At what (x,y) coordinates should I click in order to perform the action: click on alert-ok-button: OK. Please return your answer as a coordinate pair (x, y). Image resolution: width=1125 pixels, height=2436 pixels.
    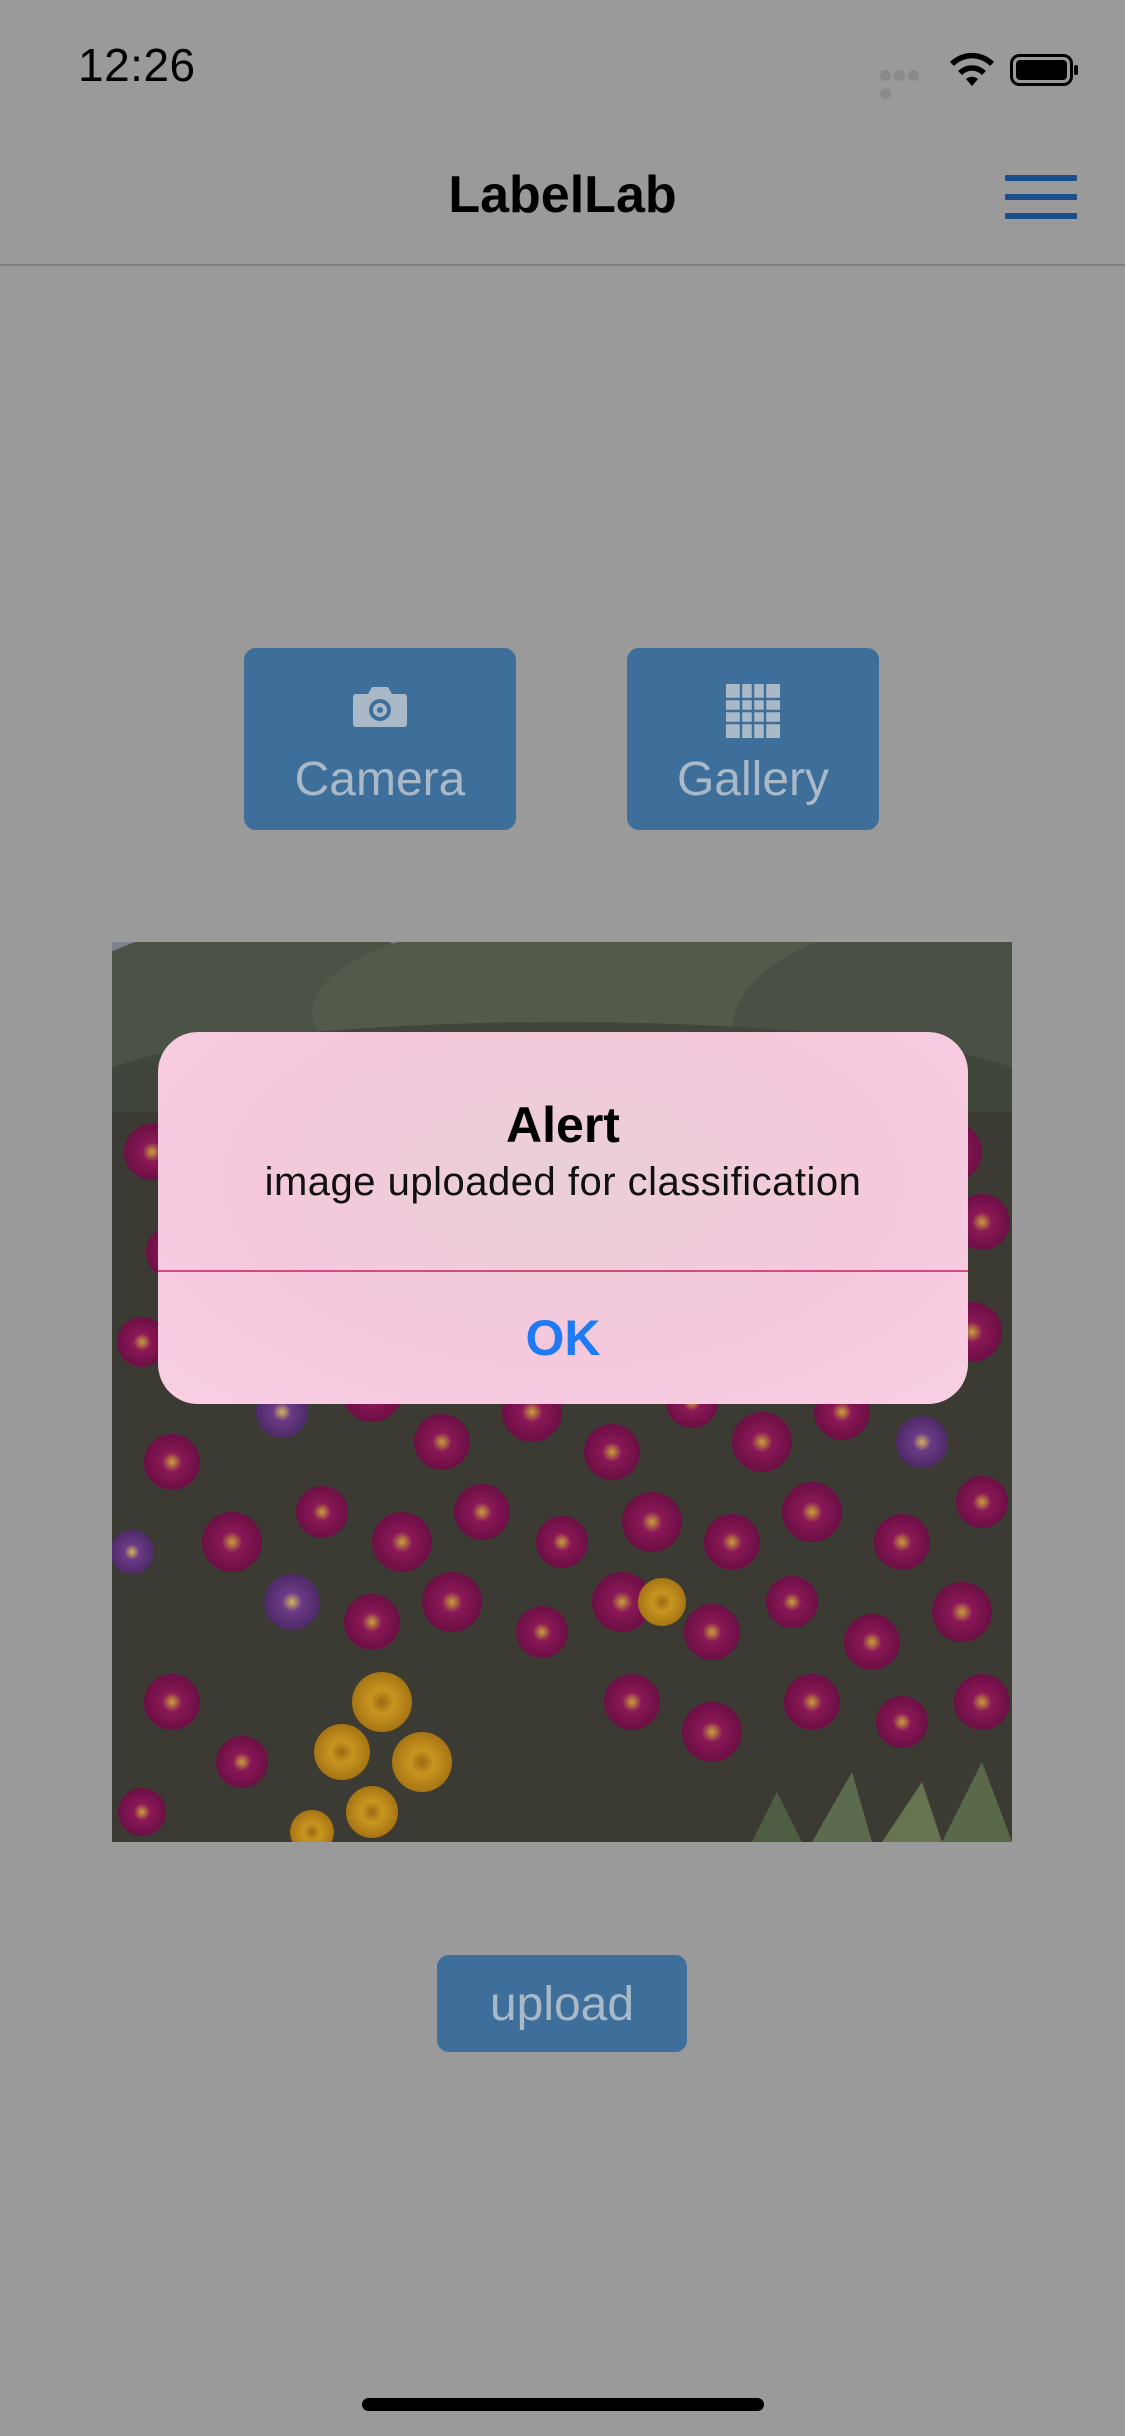
    Looking at the image, I should click on (563, 1338).